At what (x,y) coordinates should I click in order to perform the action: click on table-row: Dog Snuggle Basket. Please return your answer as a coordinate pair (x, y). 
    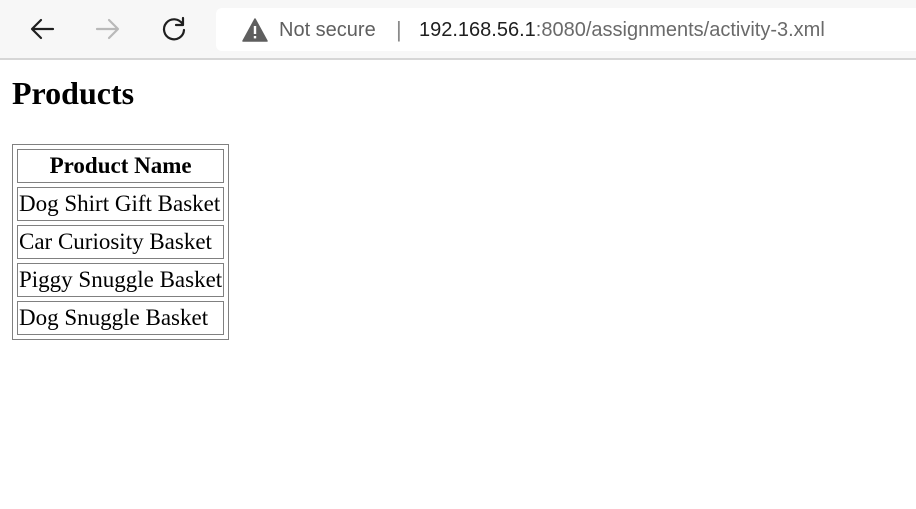
    Looking at the image, I should click on (121, 318).